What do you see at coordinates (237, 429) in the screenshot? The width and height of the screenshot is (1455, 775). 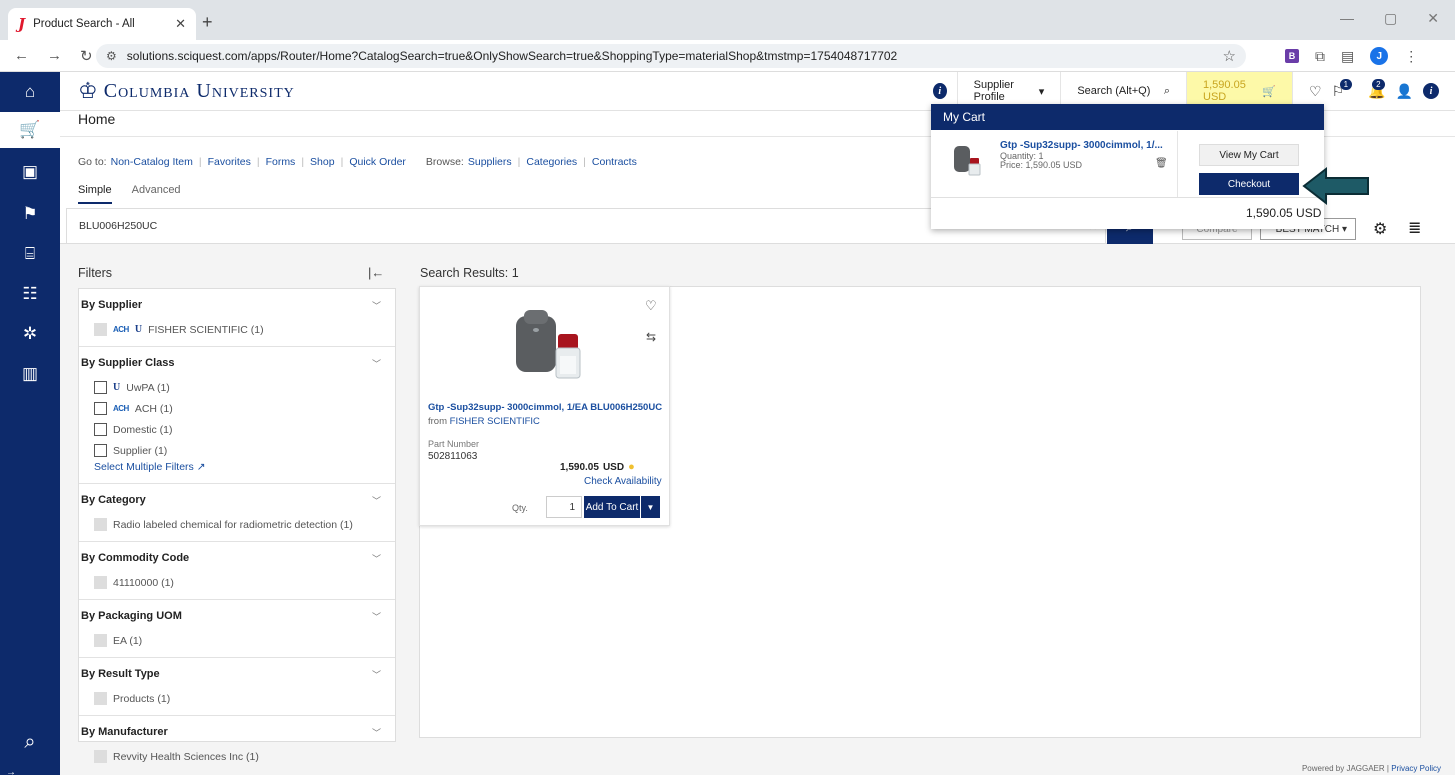 I see `filter-option: Domestic (1)` at bounding box center [237, 429].